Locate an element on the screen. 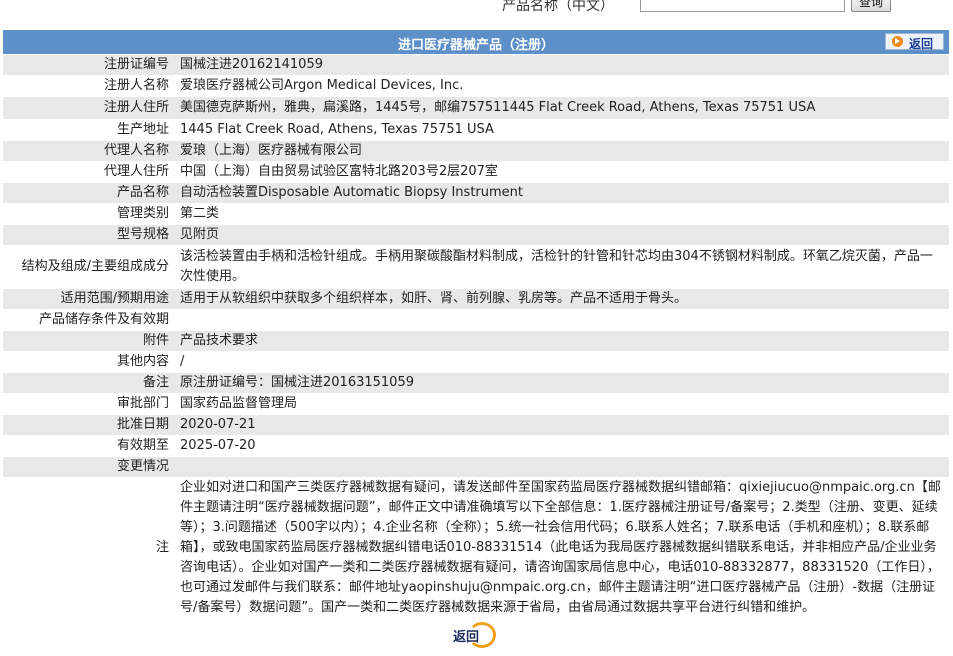  table-row: 代理人名称 爱琅（上海）医疗器械有限公司 is located at coordinates (476, 151).